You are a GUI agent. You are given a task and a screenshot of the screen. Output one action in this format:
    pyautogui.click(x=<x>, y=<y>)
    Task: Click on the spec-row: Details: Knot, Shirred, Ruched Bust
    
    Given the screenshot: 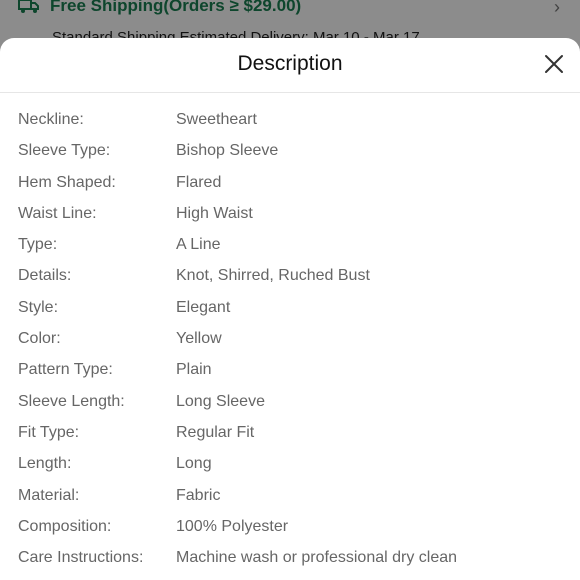 What is the action you would take?
    pyautogui.click(x=290, y=275)
    